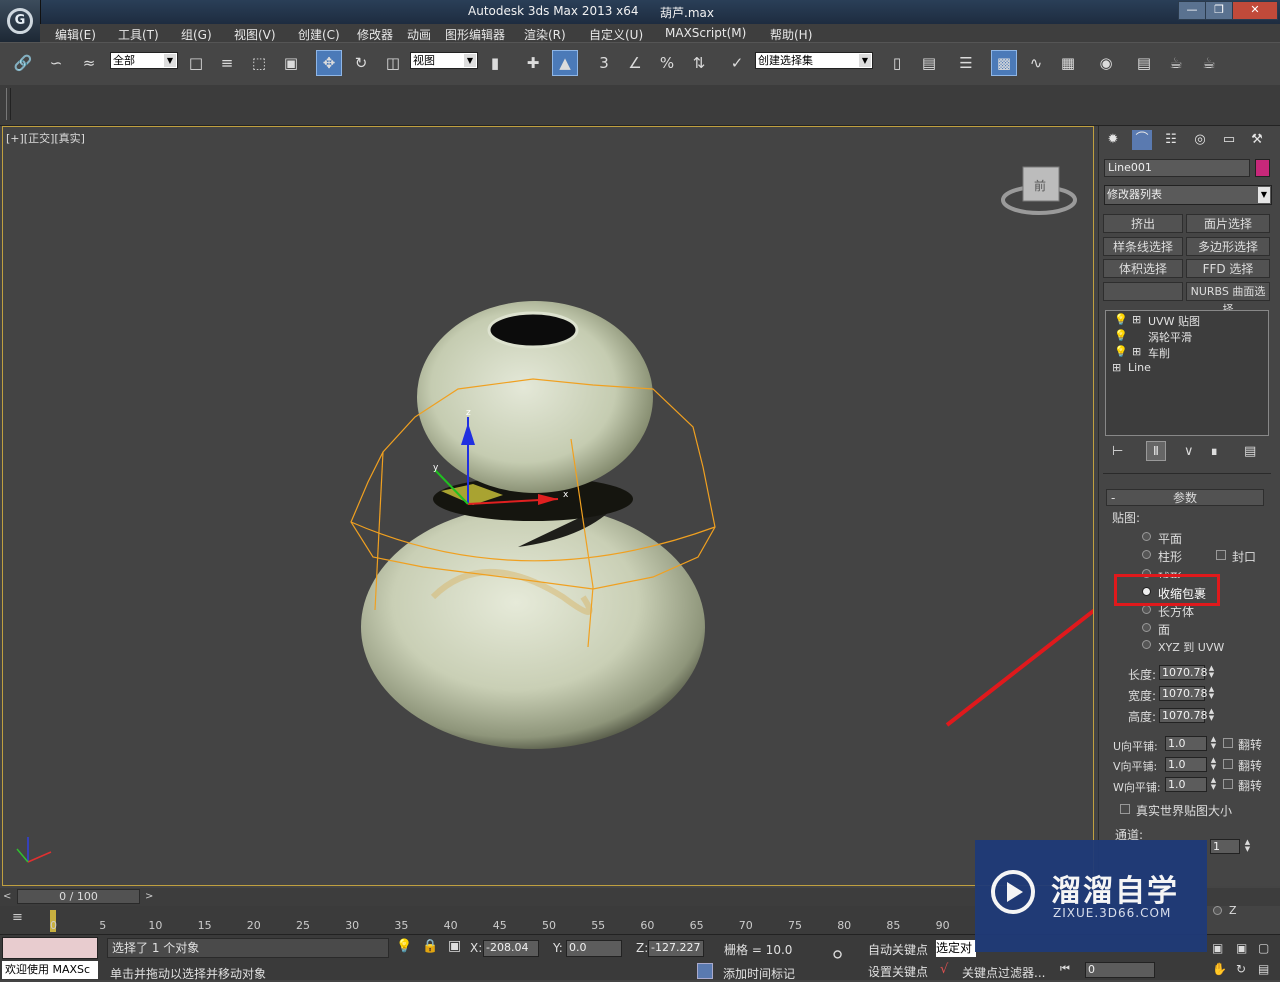  What do you see at coordinates (17, 917) in the screenshot?
I see `curve-editor-mini-icon: ≡` at bounding box center [17, 917].